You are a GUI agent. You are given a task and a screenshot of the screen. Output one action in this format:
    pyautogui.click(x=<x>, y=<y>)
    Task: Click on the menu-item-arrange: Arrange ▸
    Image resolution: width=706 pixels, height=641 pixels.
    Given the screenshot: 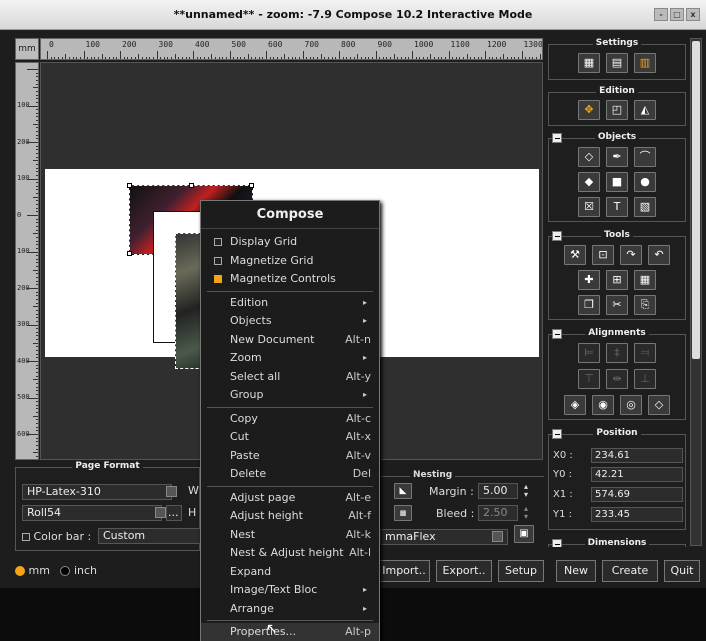 What is the action you would take?
    pyautogui.click(x=290, y=609)
    